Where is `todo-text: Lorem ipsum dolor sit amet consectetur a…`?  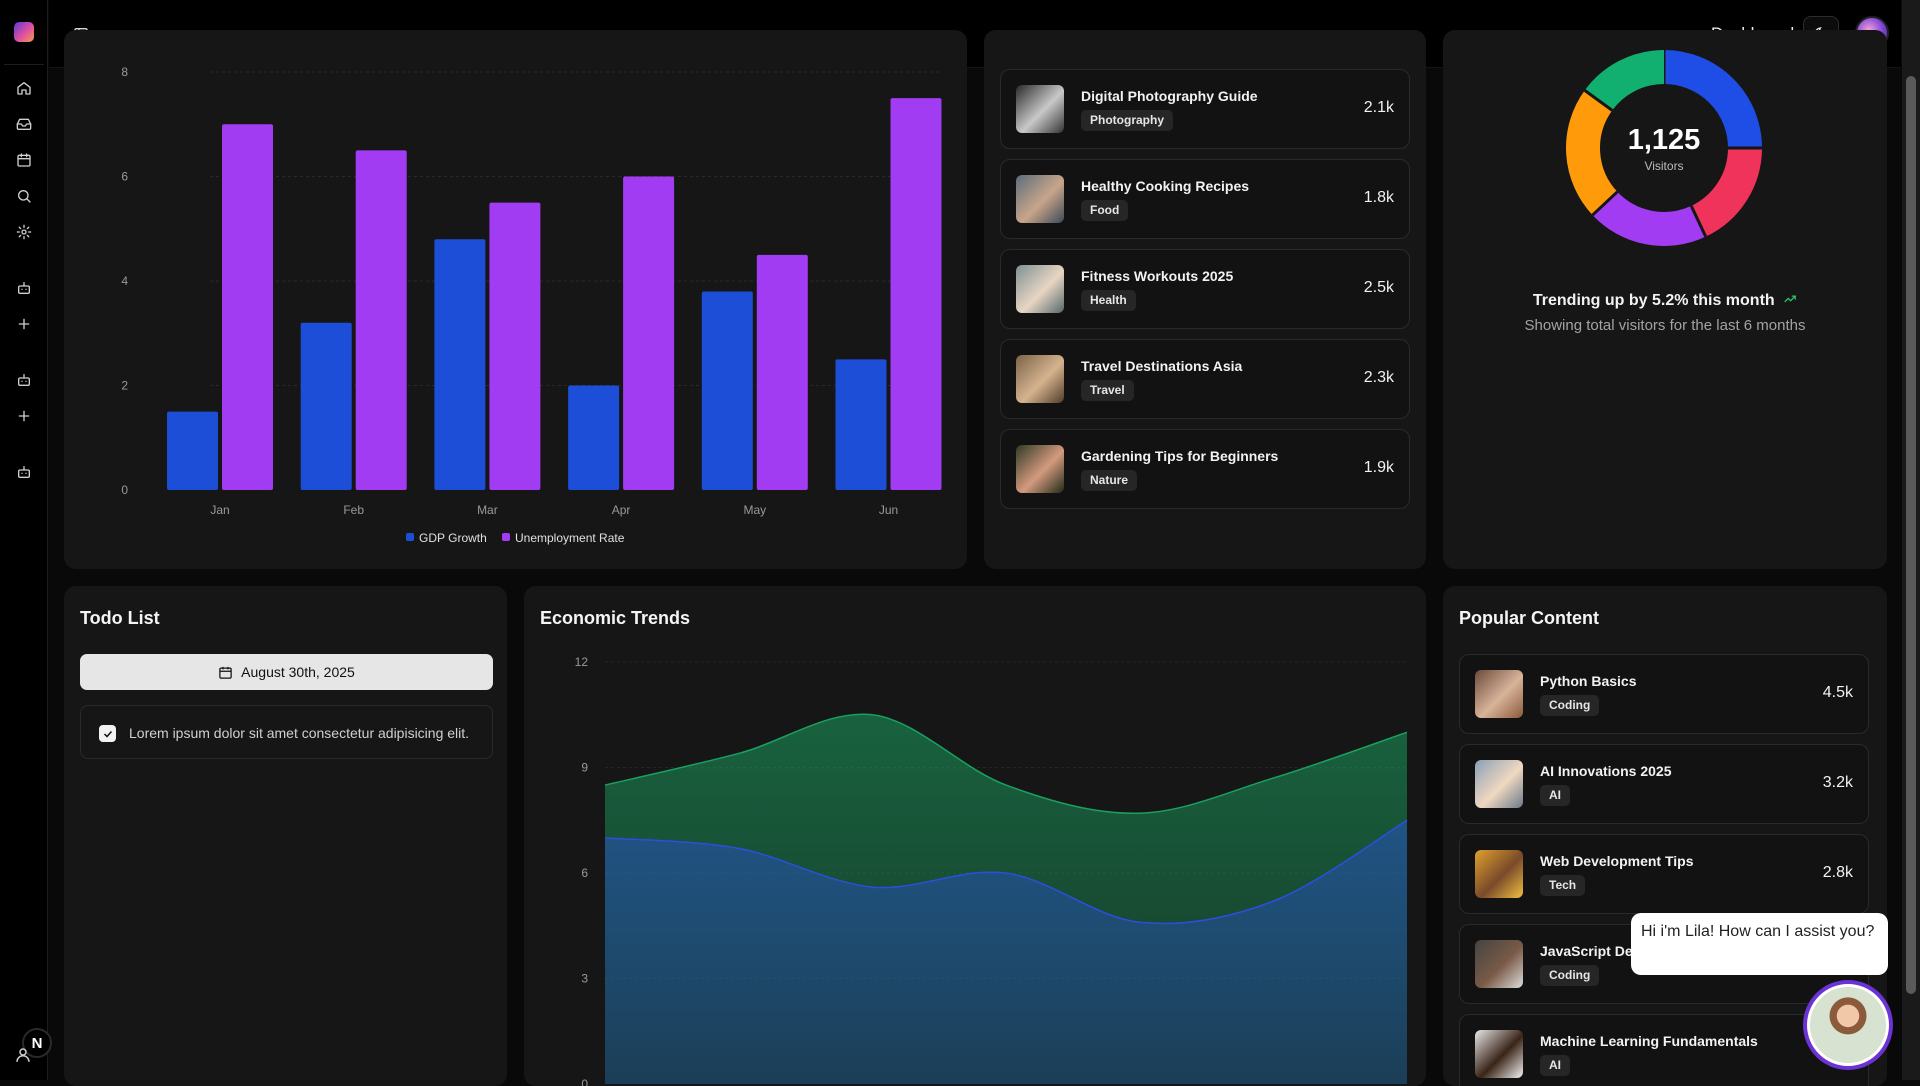 todo-text: Lorem ipsum dolor sit amet consectetur a… is located at coordinates (299, 733).